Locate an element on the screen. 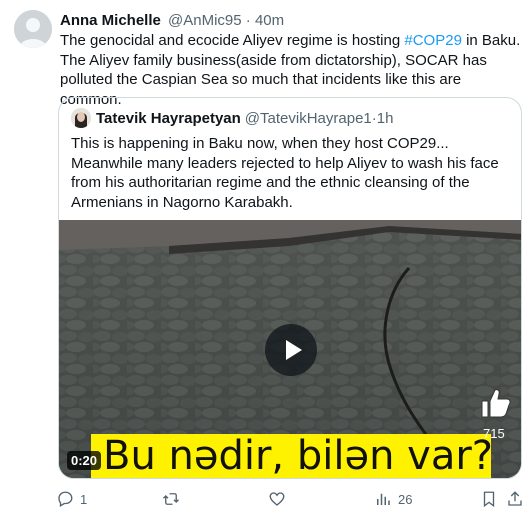 This screenshot has height=516, width=530. retweet-button is located at coordinates (174, 499).